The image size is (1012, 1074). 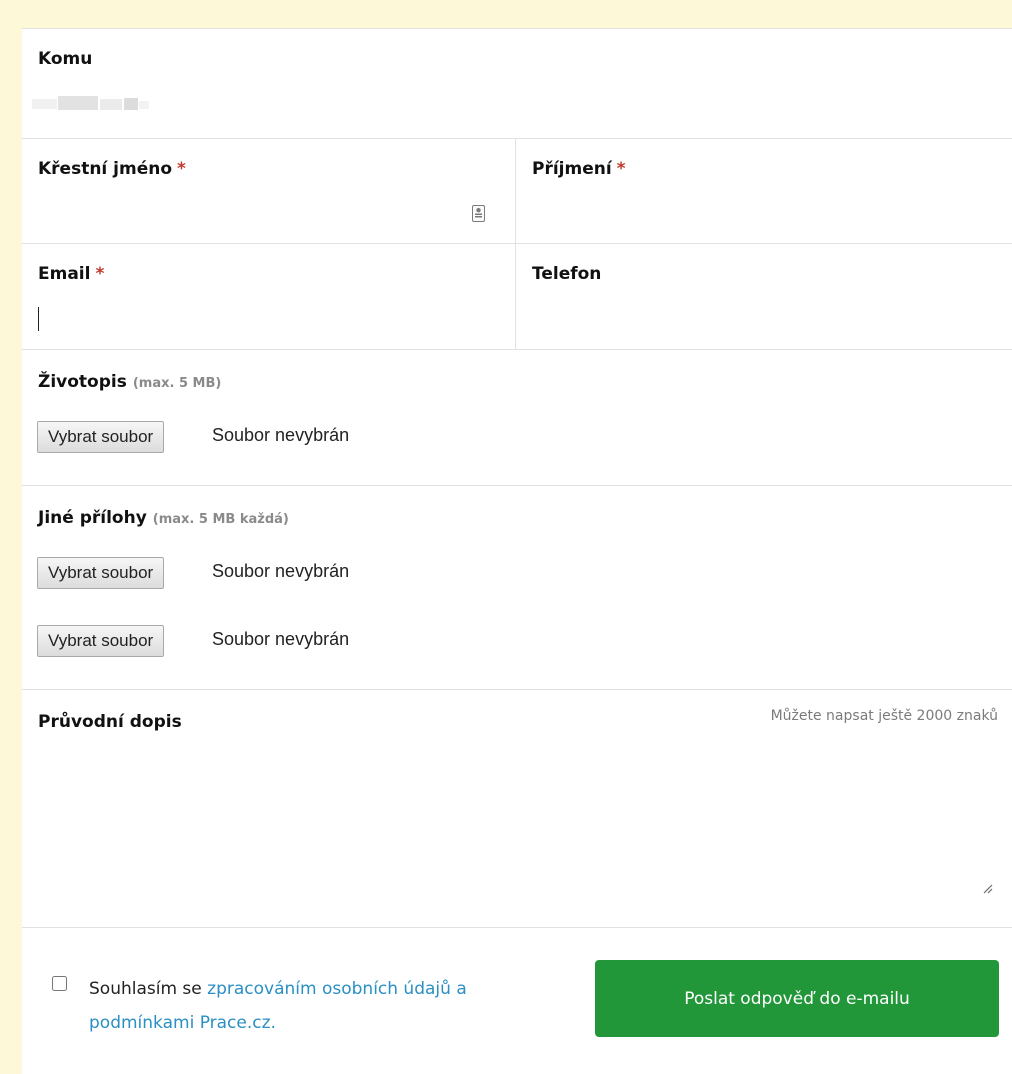 What do you see at coordinates (567, 274) in the screenshot?
I see `phone-label: Telefon` at bounding box center [567, 274].